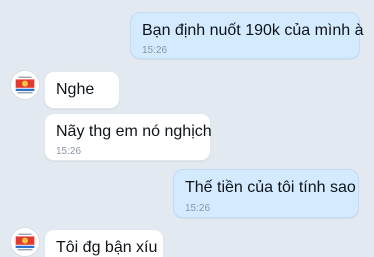 The width and height of the screenshot is (374, 257). I want to click on message-text: Nghe, so click(75, 89).